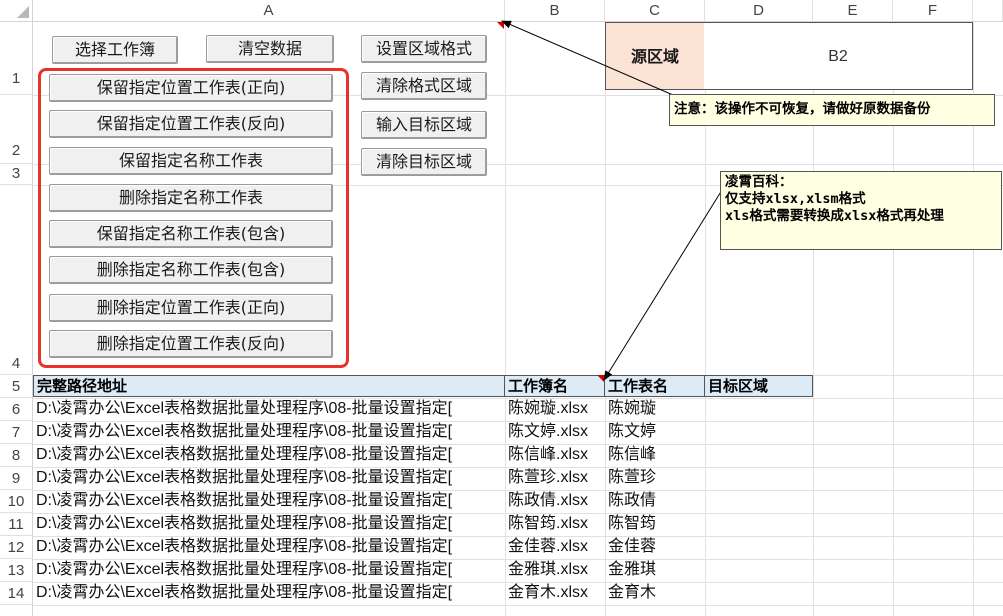 The image size is (1003, 616). I want to click on info-comment-line: xls格式需要转换成xlsx格式再处理, so click(834, 216).